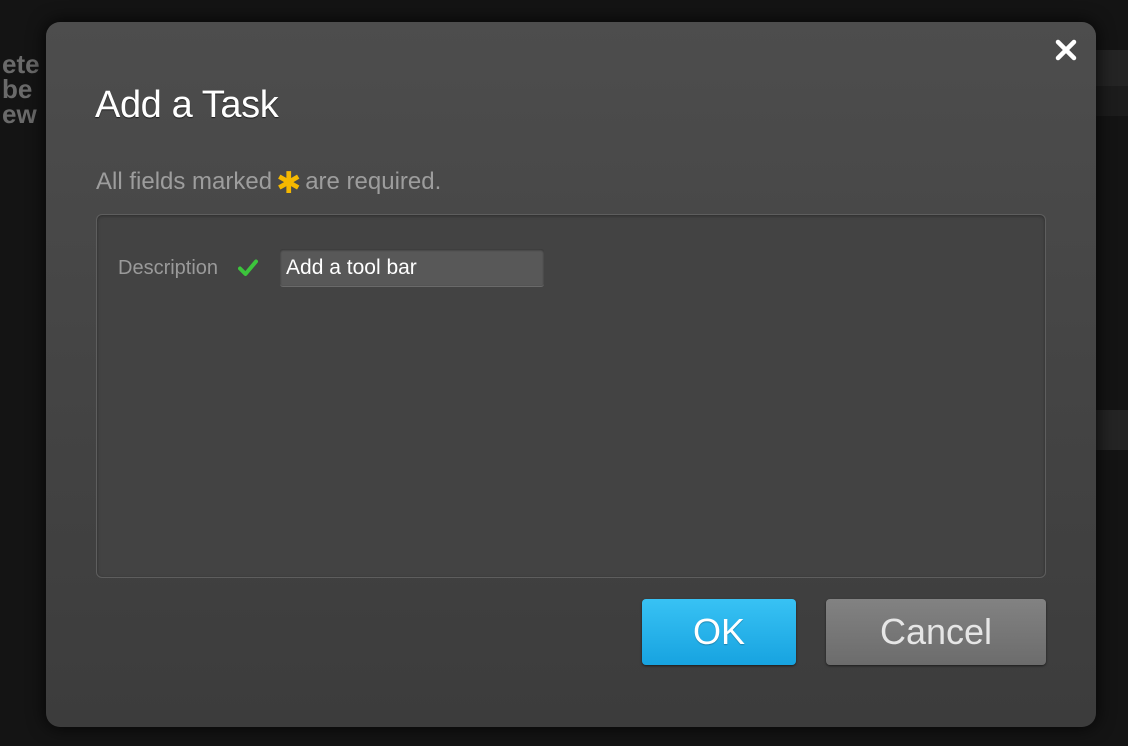 This screenshot has height=746, width=1128. What do you see at coordinates (719, 632) in the screenshot?
I see `ok-button: OK` at bounding box center [719, 632].